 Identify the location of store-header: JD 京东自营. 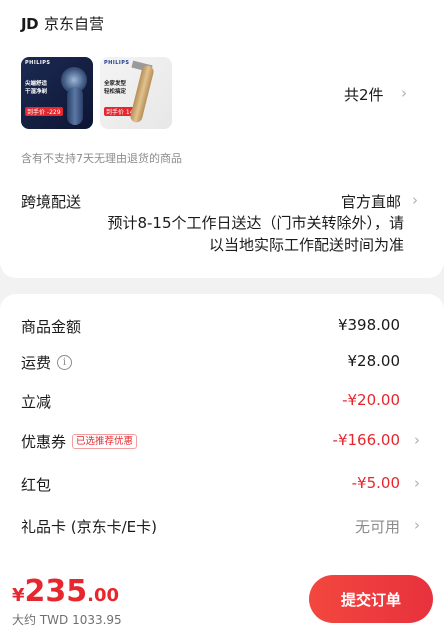
(62, 23).